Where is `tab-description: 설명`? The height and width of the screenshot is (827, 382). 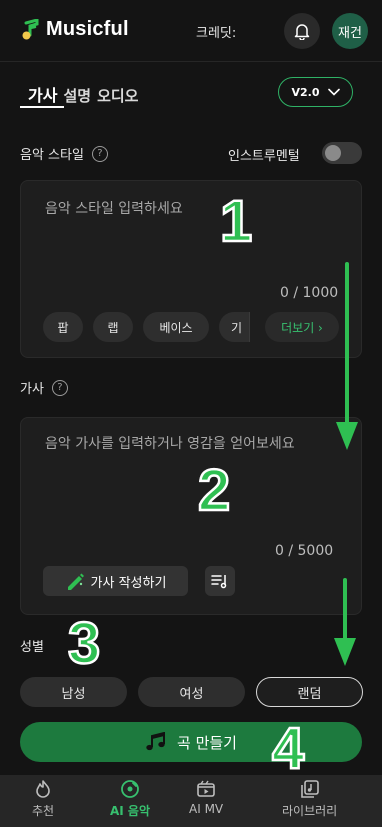 tab-description: 설명 is located at coordinates (77, 95).